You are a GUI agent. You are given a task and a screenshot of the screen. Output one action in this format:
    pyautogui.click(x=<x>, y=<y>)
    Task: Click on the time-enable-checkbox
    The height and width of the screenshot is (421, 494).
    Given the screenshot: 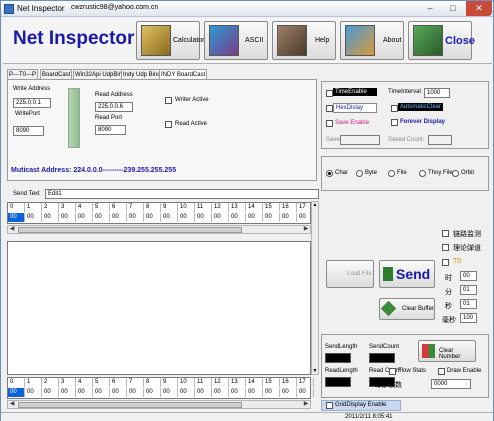 What is the action you would take?
    pyautogui.click(x=329, y=93)
    